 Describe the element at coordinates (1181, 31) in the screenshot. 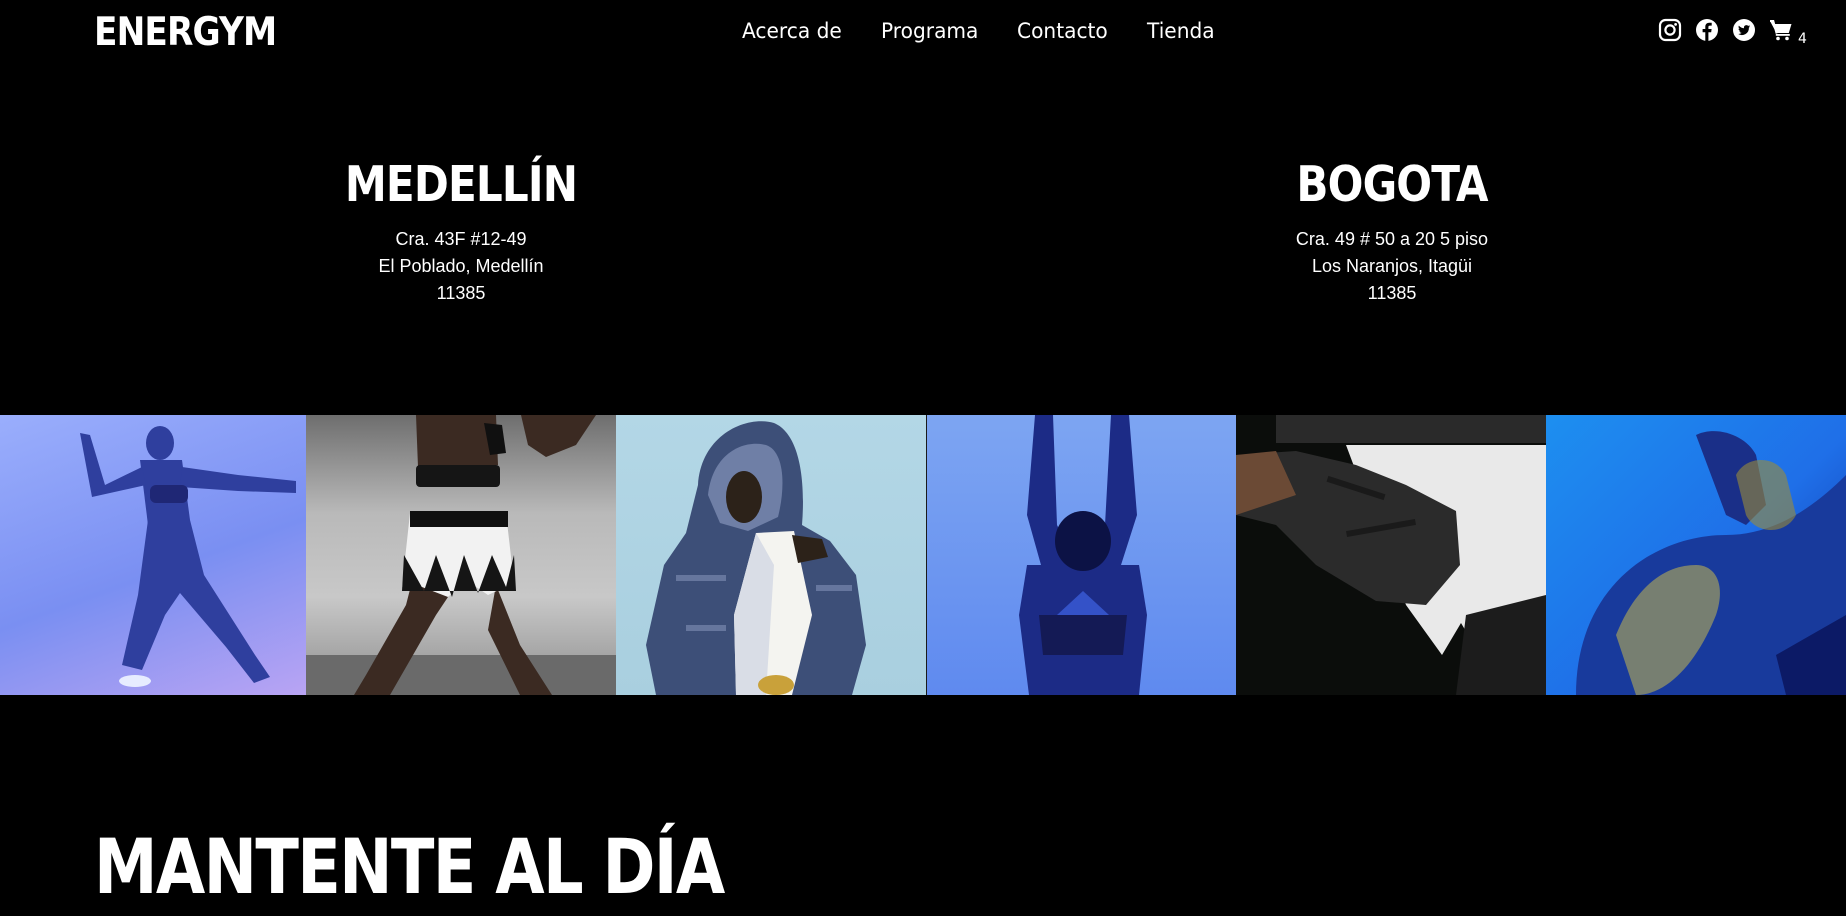

I see `nav-shop: Tienda` at that location.